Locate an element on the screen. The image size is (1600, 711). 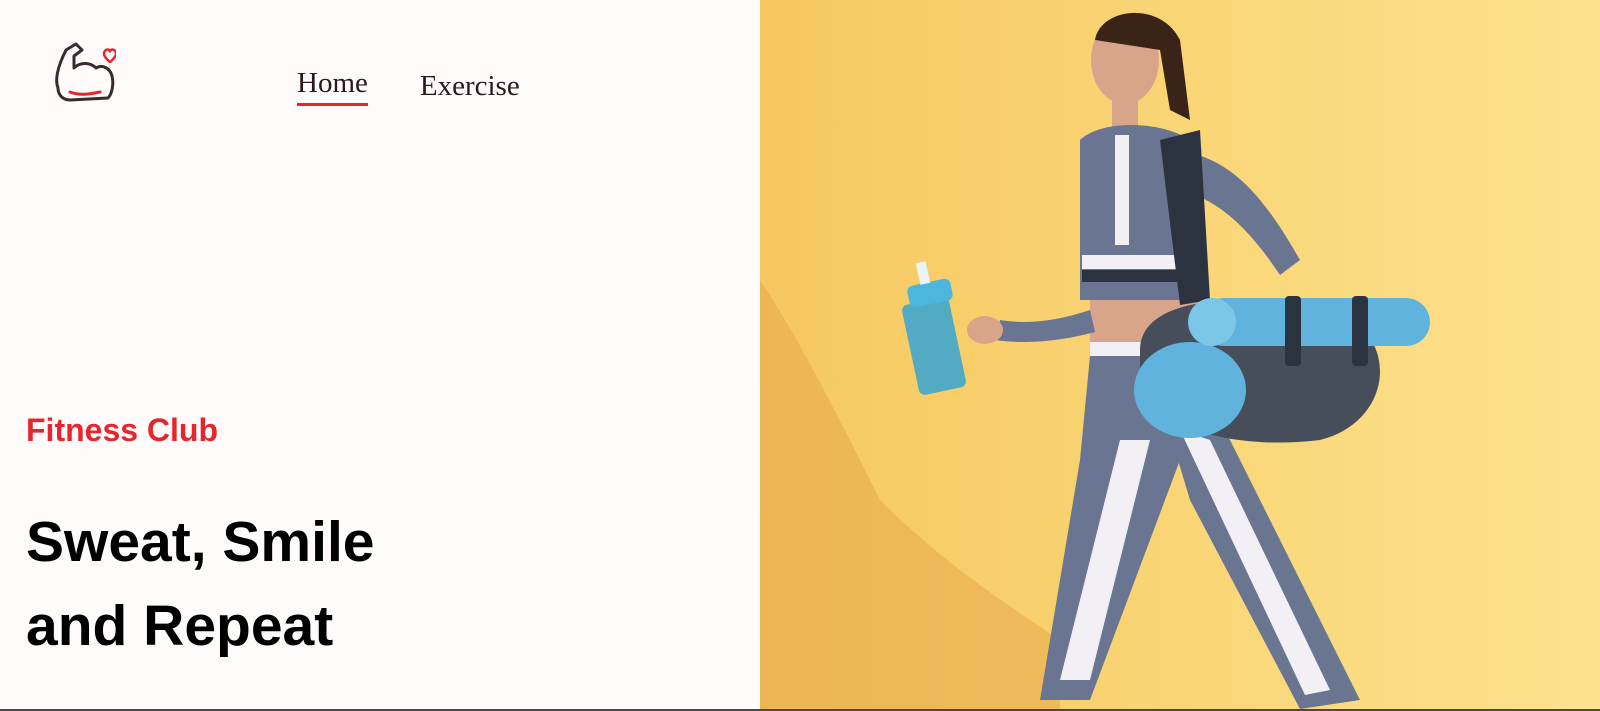
headline-line-1: Sweat, Smile is located at coordinates (200, 542).